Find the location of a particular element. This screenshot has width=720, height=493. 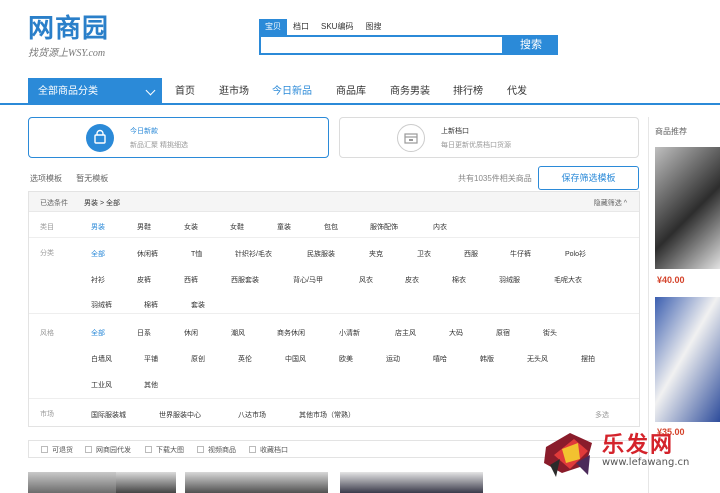

filter-option: 棉裤 is located at coordinates (151, 305).